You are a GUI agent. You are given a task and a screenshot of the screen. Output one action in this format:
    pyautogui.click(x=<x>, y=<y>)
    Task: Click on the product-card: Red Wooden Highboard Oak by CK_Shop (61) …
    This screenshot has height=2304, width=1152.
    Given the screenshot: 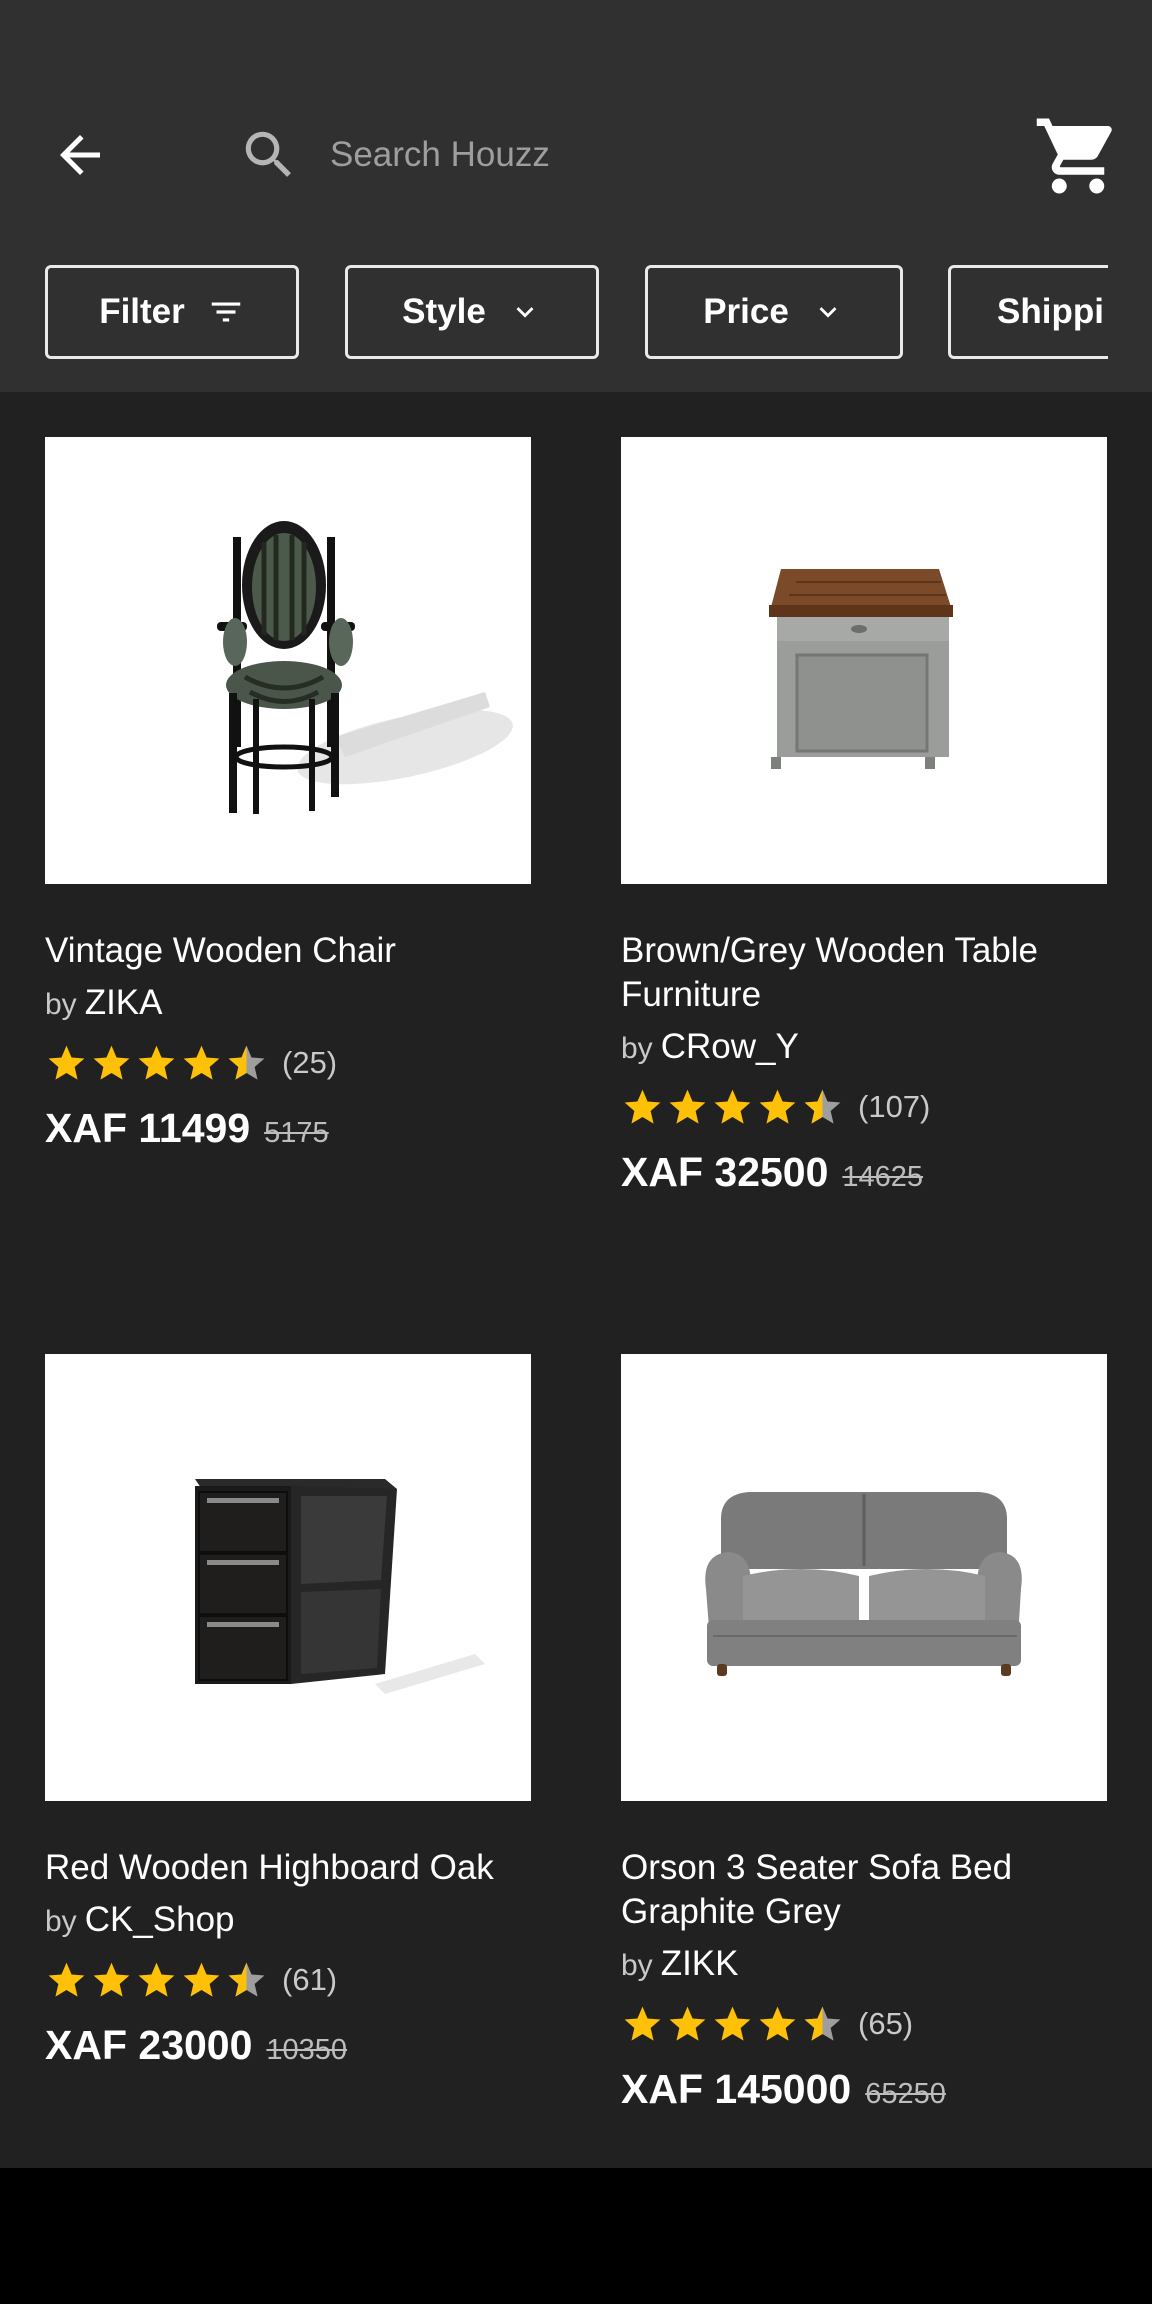 What is the action you would take?
    pyautogui.click(x=288, y=1711)
    